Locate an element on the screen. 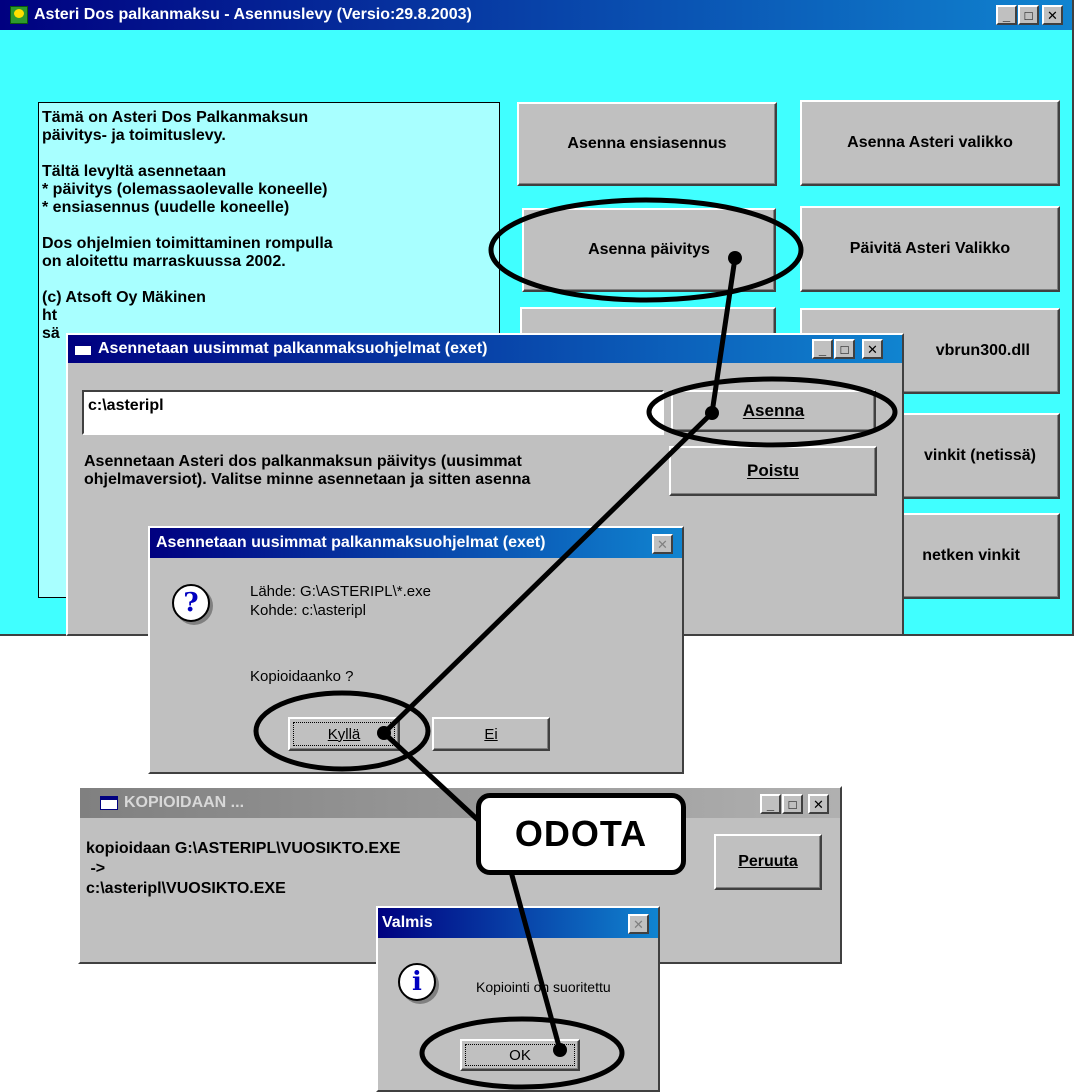 This screenshot has width=1074, height=1092. wait-callout-label: ODOTA is located at coordinates (581, 833).